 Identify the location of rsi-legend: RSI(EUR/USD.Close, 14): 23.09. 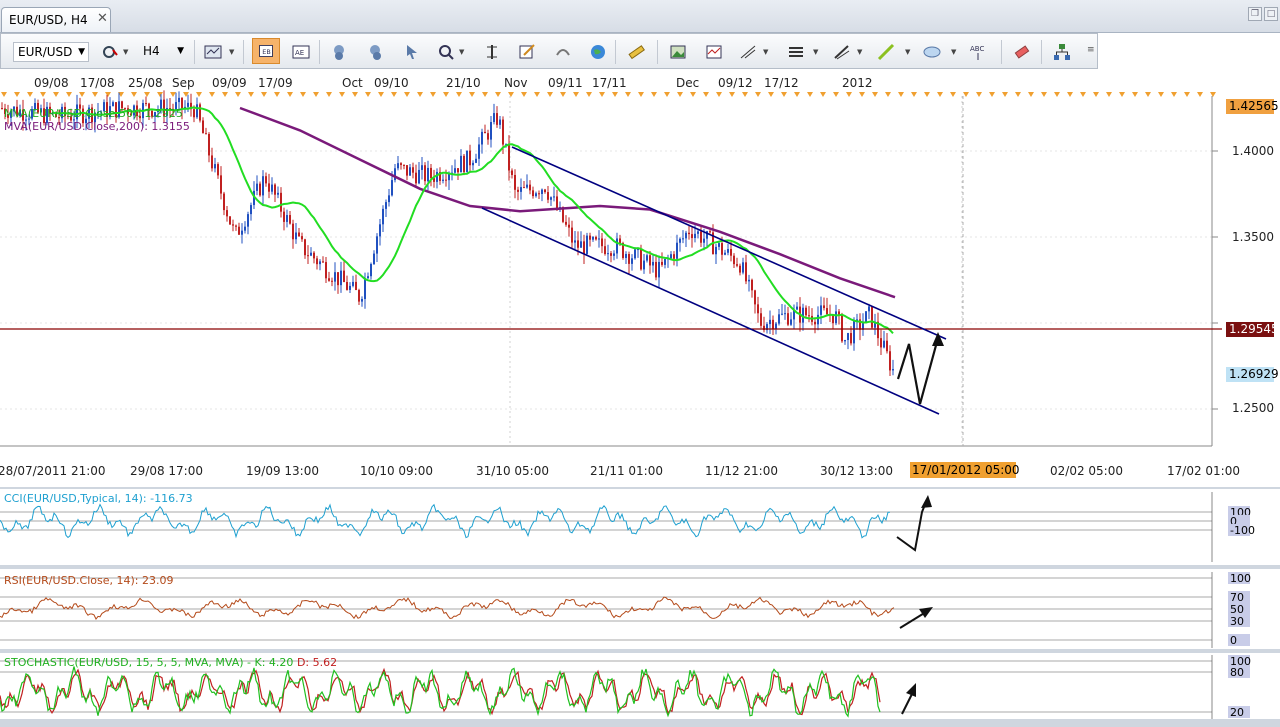
(89, 580).